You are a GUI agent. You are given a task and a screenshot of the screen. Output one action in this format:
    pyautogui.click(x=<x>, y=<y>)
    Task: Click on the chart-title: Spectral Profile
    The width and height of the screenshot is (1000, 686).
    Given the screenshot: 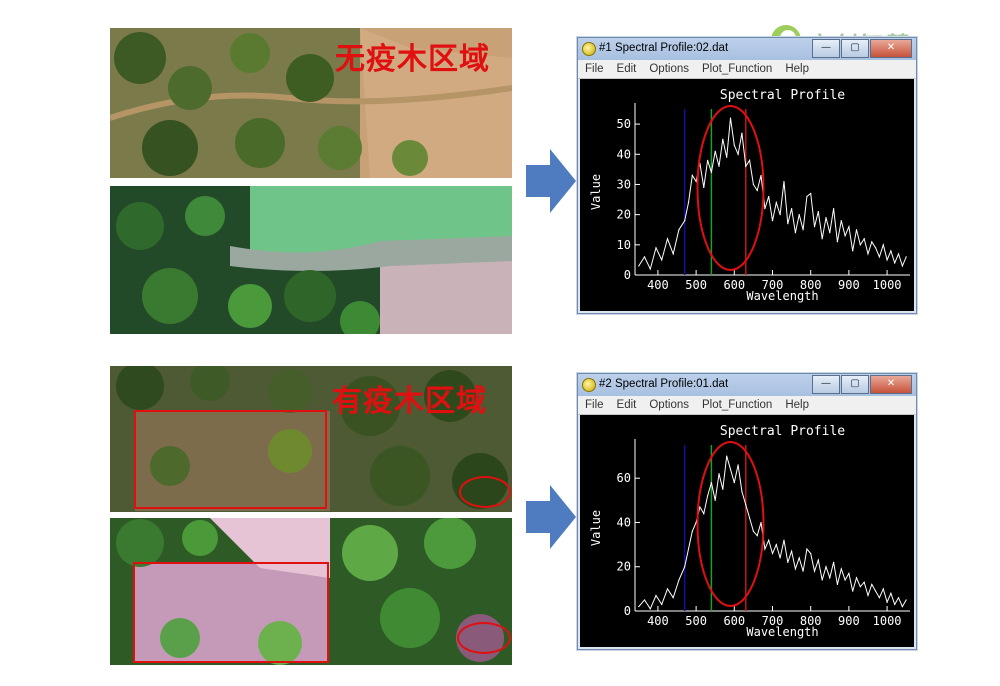 What is the action you would take?
    pyautogui.click(x=782, y=95)
    